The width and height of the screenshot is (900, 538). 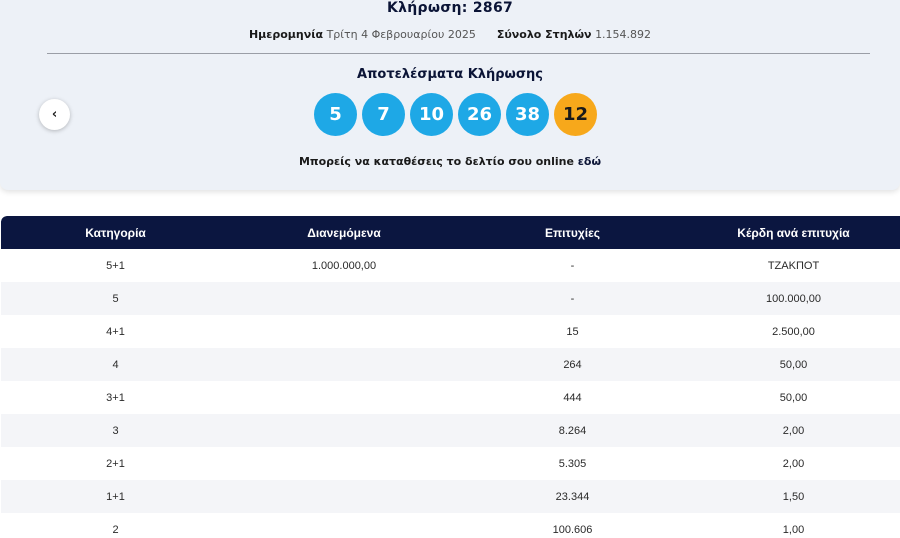 I want to click on table-row: 4 264 50,00, so click(x=450, y=364).